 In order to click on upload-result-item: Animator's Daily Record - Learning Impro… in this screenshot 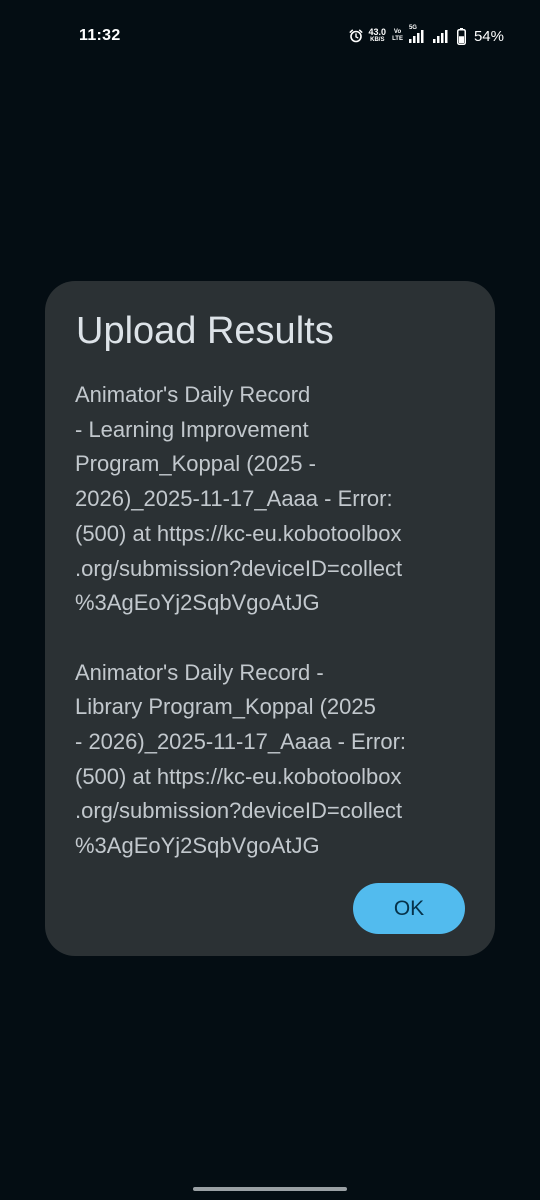, I will do `click(239, 499)`.